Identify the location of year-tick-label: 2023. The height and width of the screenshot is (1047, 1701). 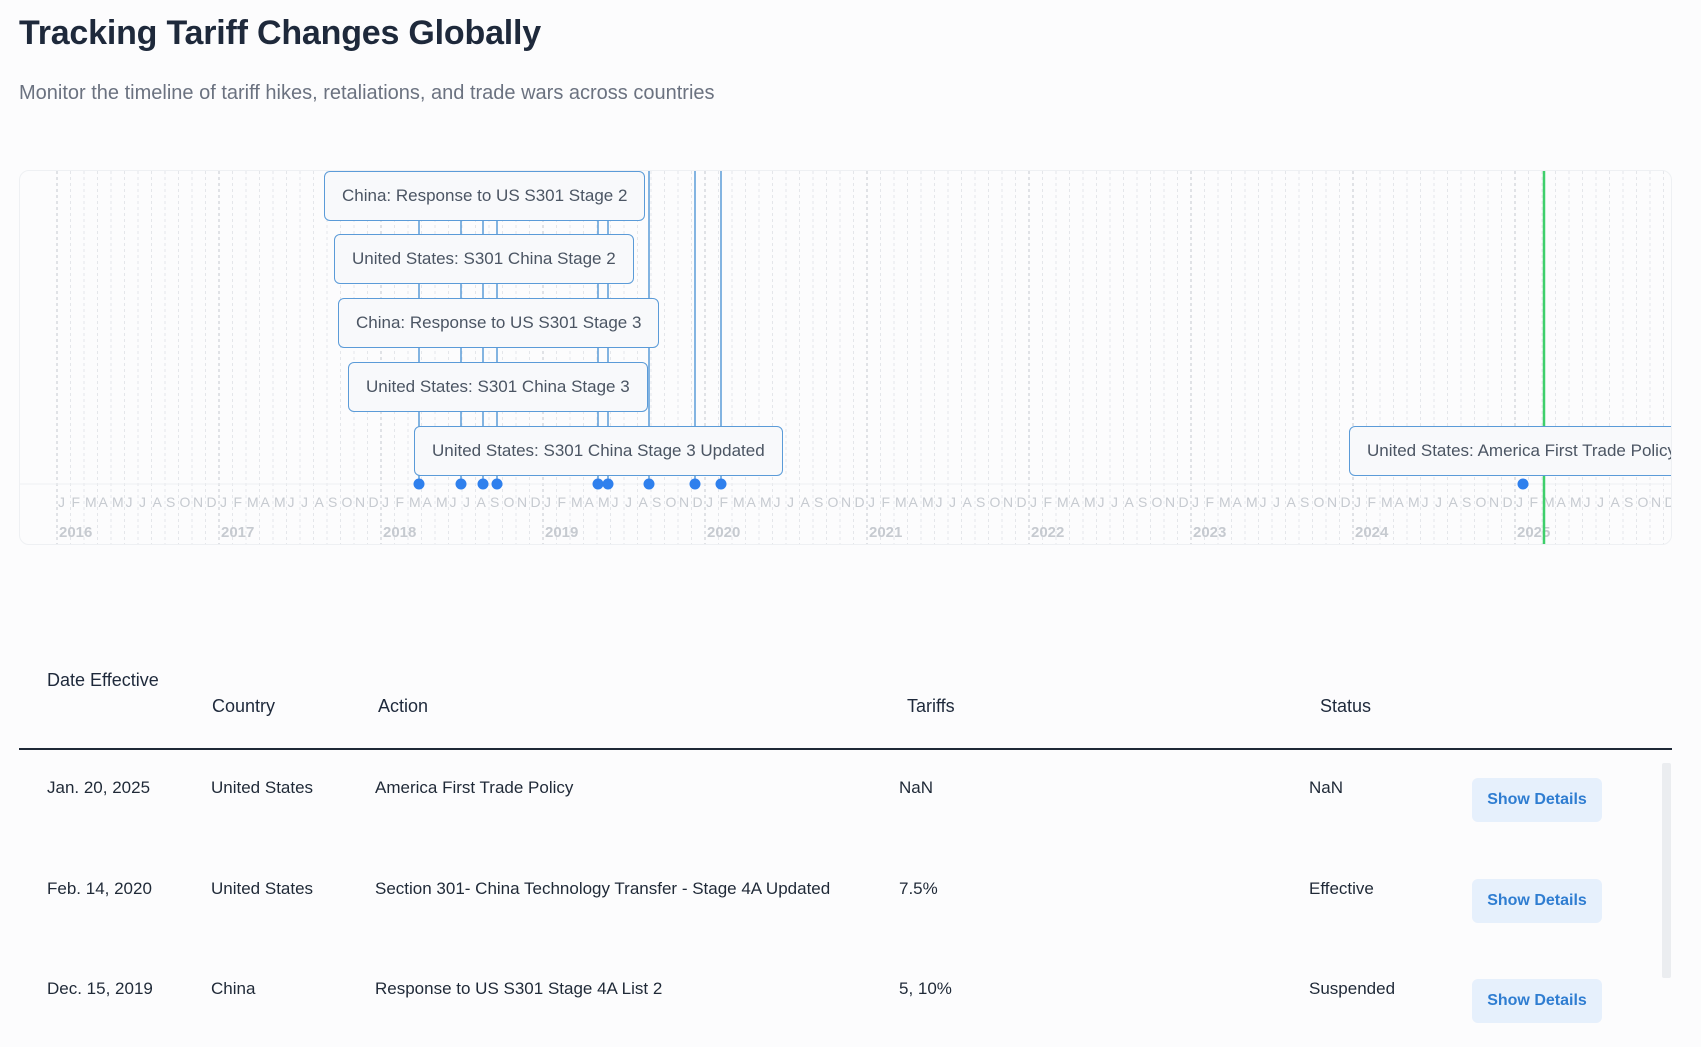
(1209, 532).